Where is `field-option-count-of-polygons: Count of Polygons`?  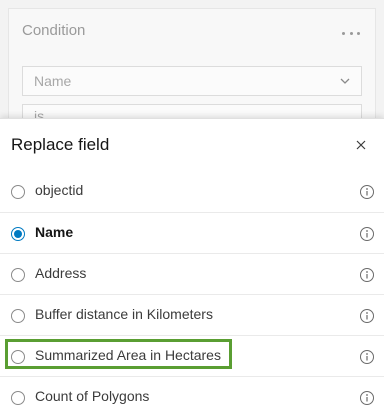
field-option-count-of-polygons: Count of Polygons is located at coordinates (192, 396).